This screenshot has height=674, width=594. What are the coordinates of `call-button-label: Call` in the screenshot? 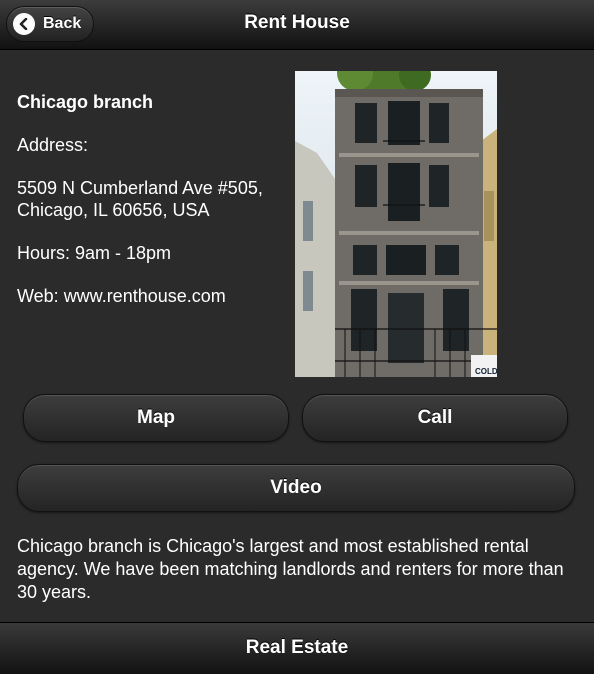 It's located at (435, 417).